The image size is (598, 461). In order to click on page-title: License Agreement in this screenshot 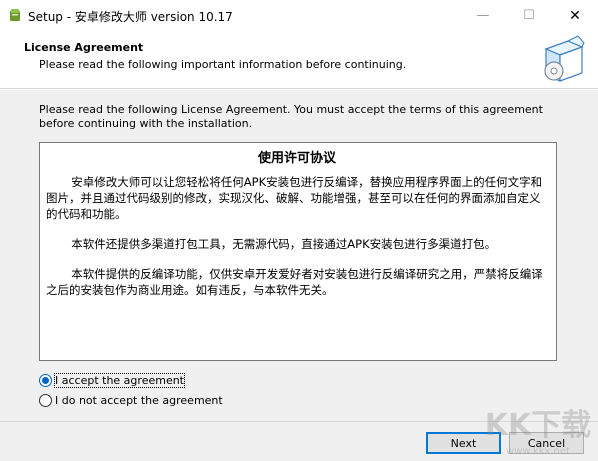, I will do `click(84, 47)`.